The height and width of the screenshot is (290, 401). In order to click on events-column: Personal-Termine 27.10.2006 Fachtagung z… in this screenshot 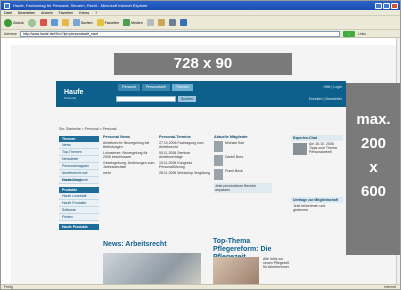, I will do `click(185, 155)`.